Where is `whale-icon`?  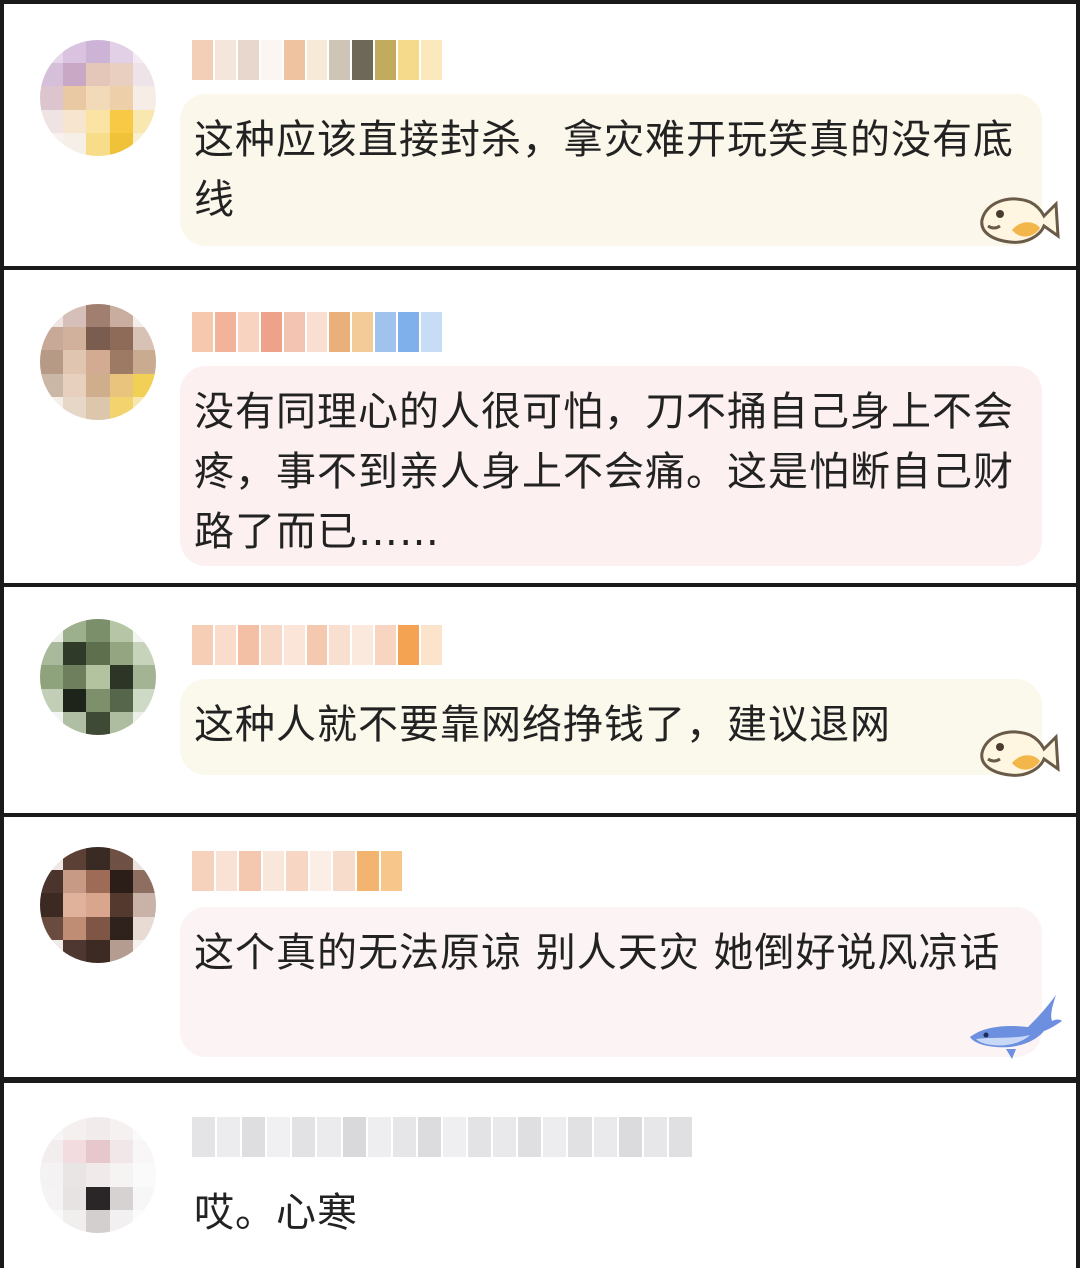
whale-icon is located at coordinates (1016, 1027).